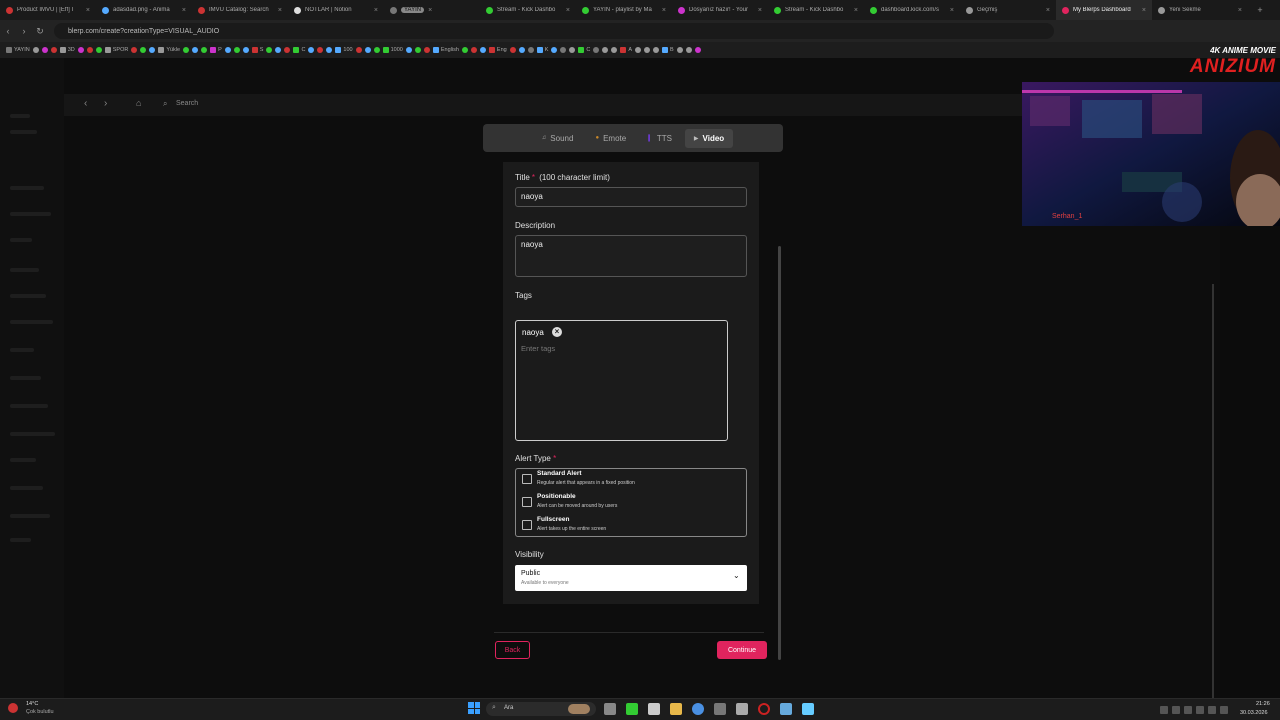  I want to click on tags-input: naoya × Enter tags, so click(621, 380).